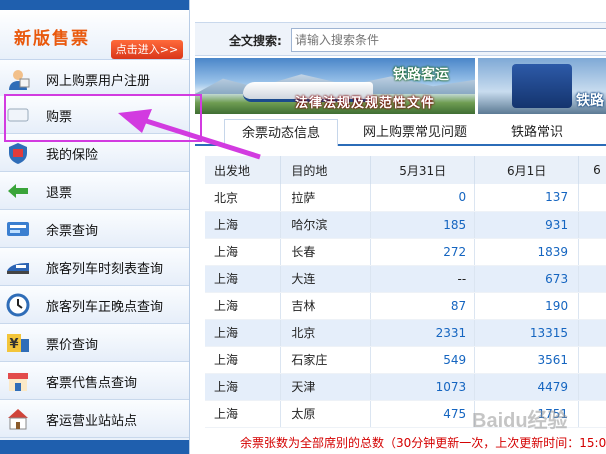 The width and height of the screenshot is (606, 454). Describe the element at coordinates (527, 170) in the screenshot. I see `header-date-2: 6月1日` at that location.